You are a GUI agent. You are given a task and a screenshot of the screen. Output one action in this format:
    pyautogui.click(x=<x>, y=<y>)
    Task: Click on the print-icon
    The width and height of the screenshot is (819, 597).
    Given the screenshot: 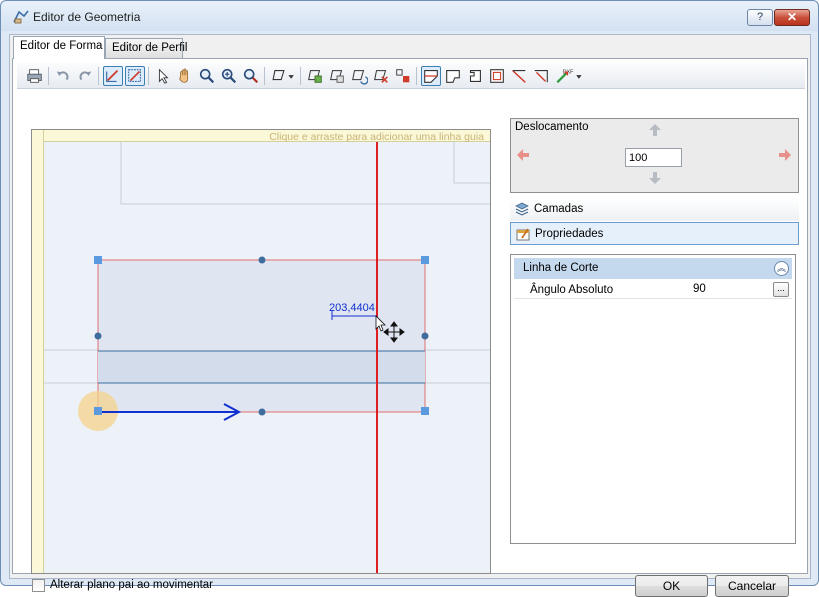 What is the action you would take?
    pyautogui.click(x=35, y=76)
    